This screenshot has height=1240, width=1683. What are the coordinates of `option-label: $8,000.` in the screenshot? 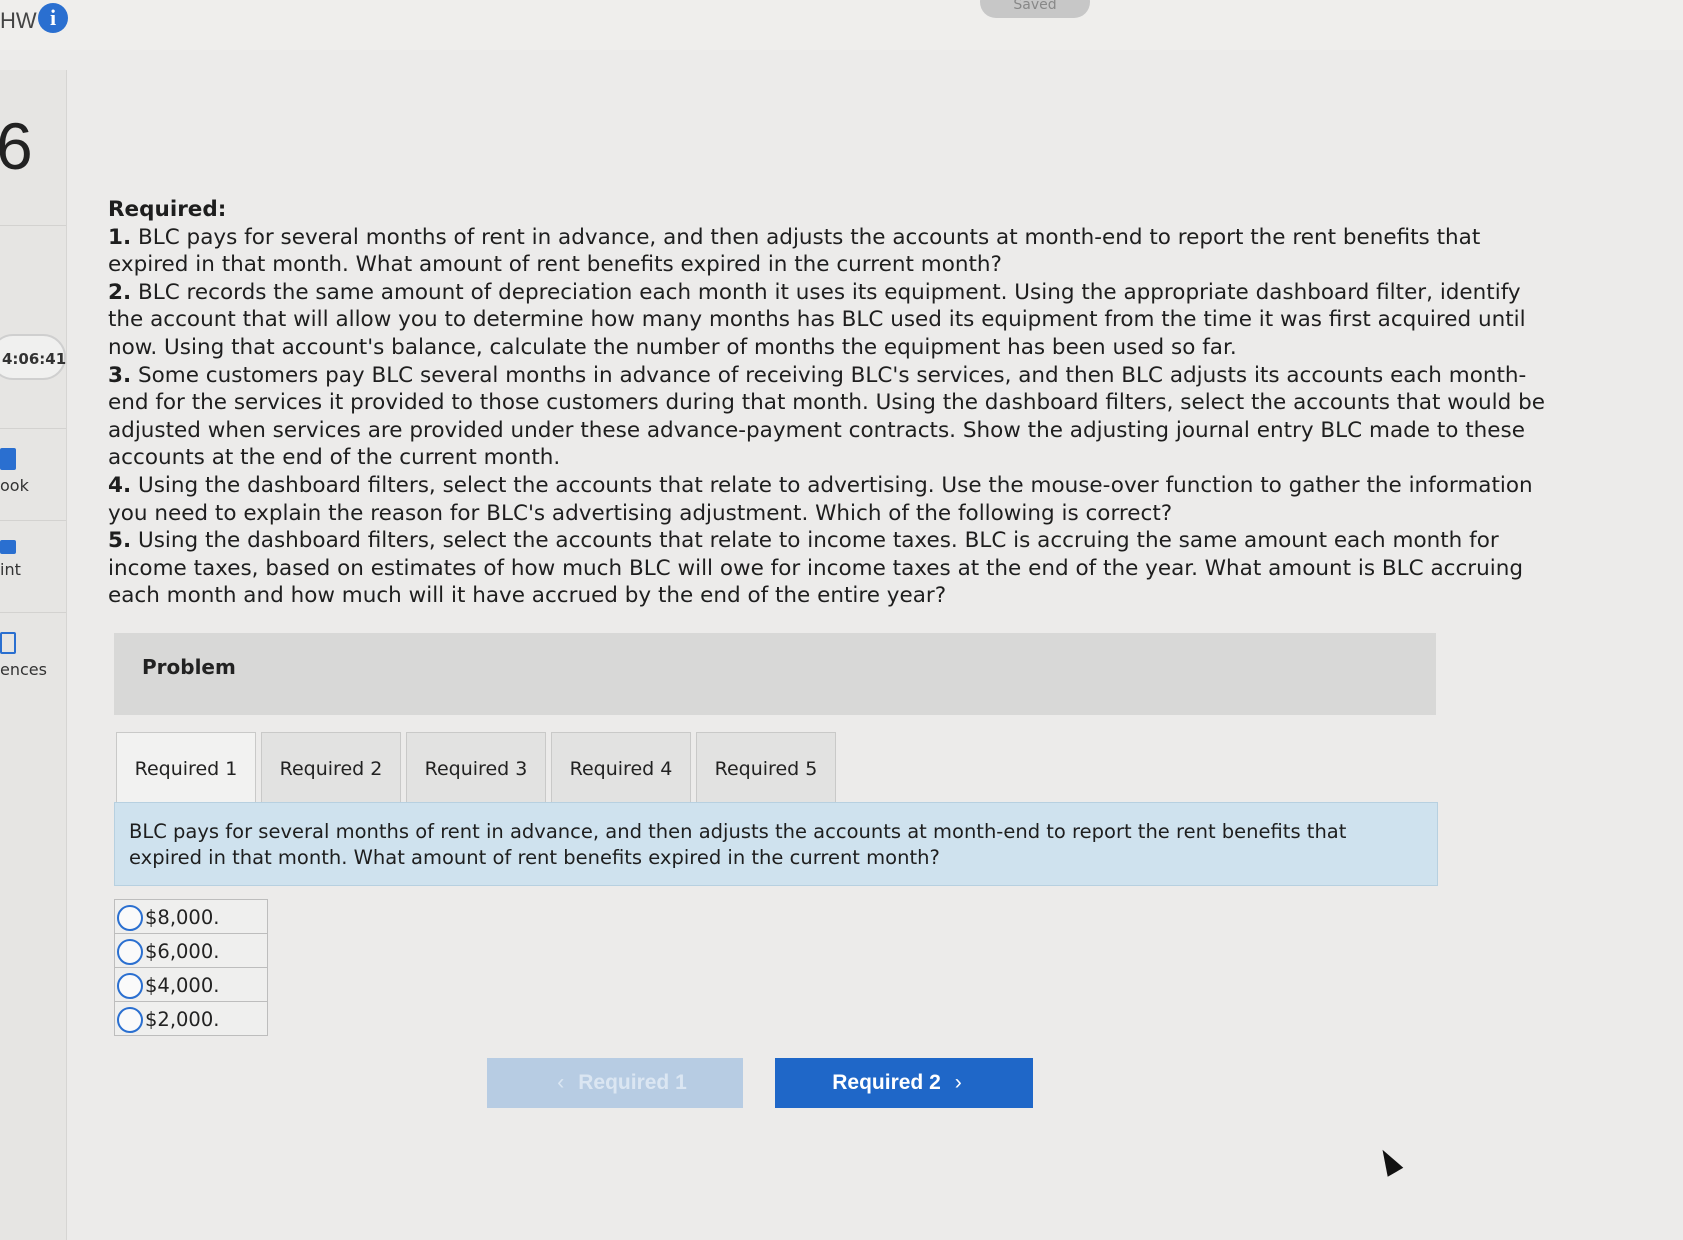 It's located at (182, 917).